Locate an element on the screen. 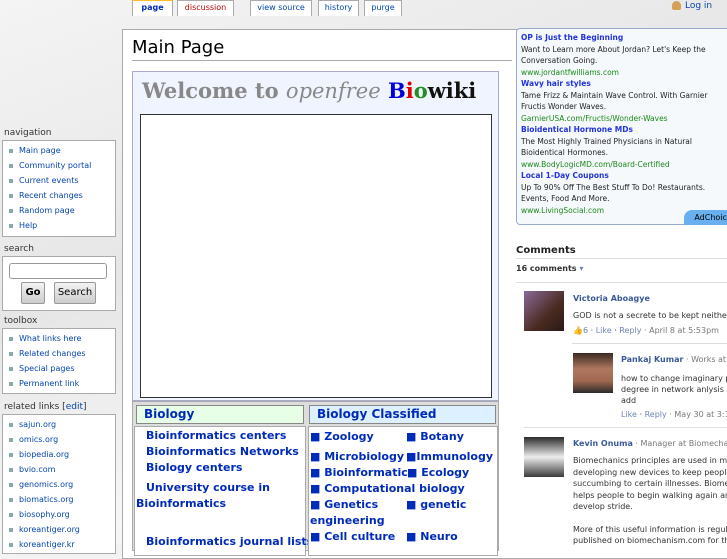 This screenshot has height=559, width=727. ad-url: GarnierUSA.com/Fructis/Wonder-Waves is located at coordinates (624, 119).